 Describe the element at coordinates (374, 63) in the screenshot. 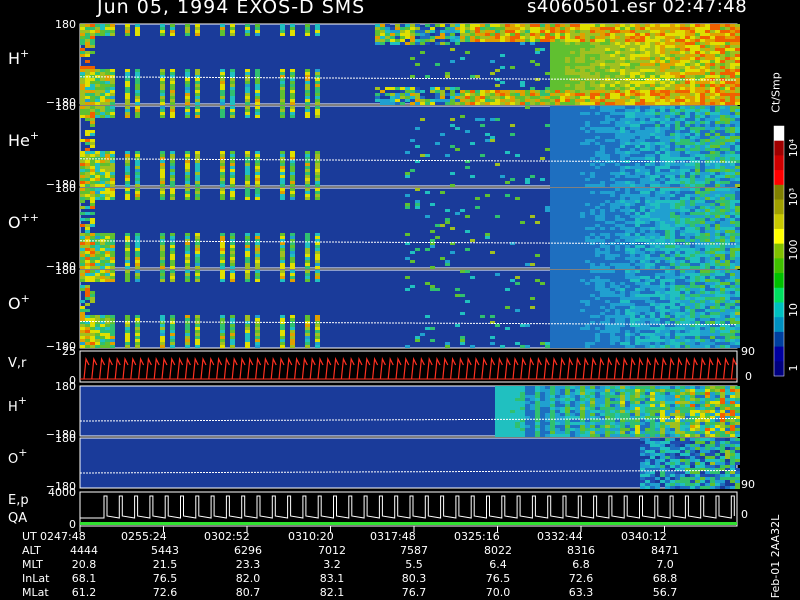

I see `panel-hplus-1: H+180−180` at that location.